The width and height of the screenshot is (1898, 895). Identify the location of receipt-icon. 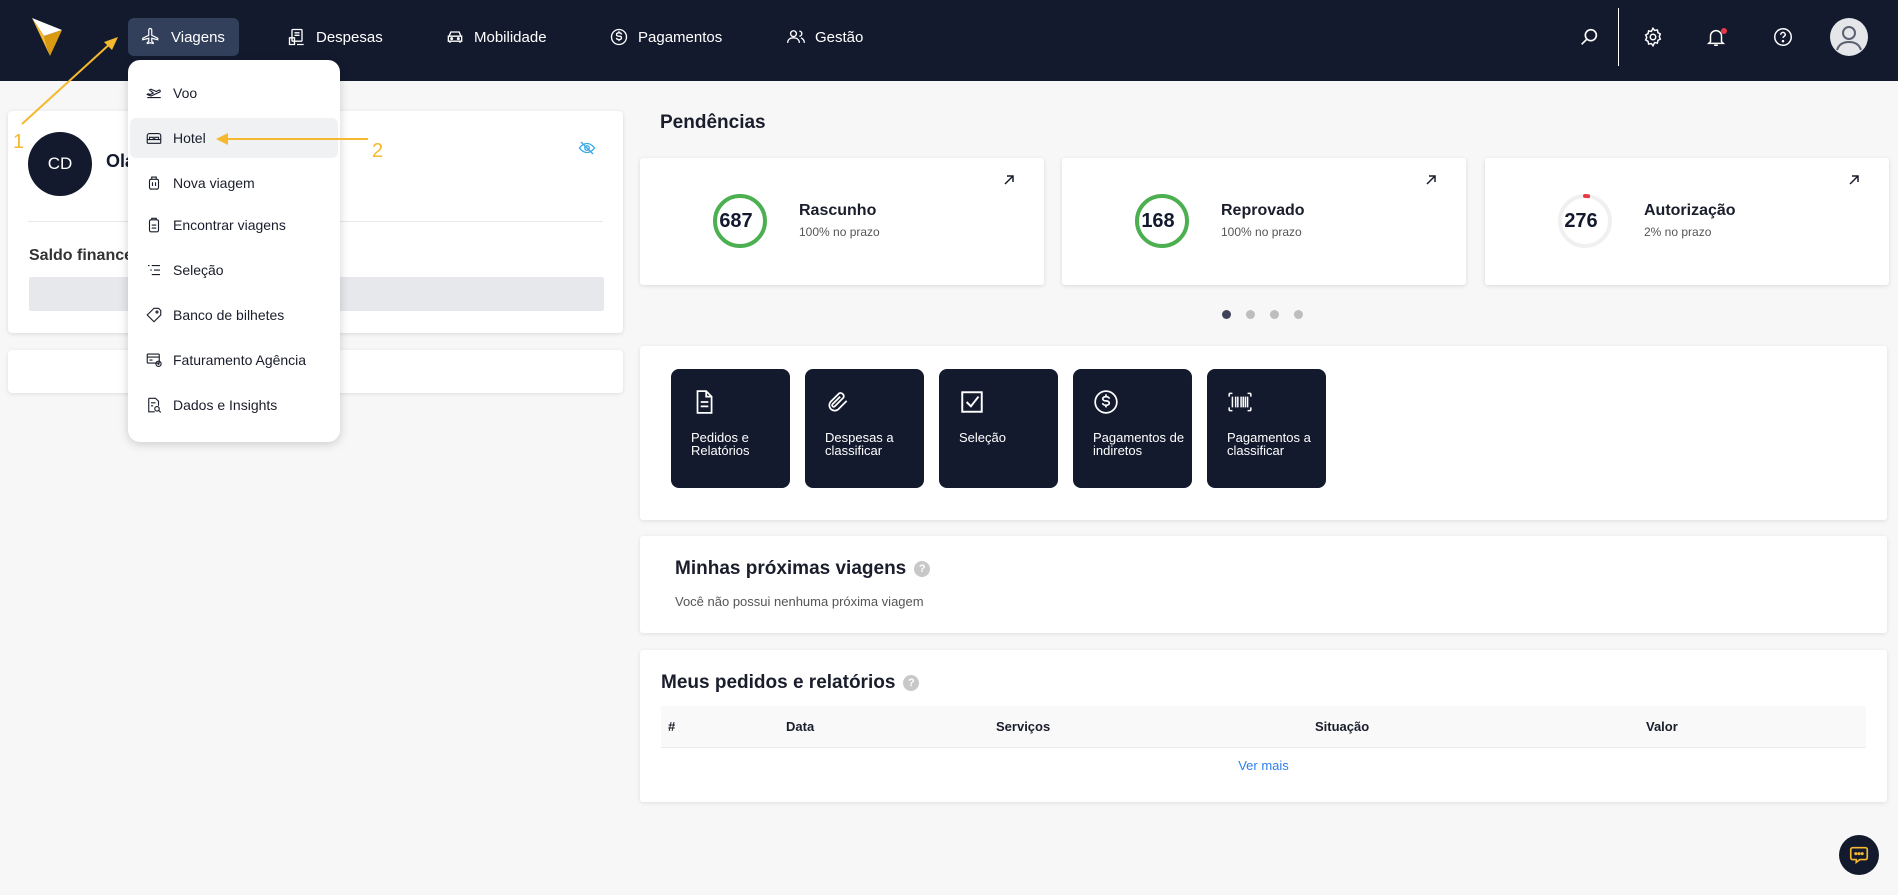
(296, 37).